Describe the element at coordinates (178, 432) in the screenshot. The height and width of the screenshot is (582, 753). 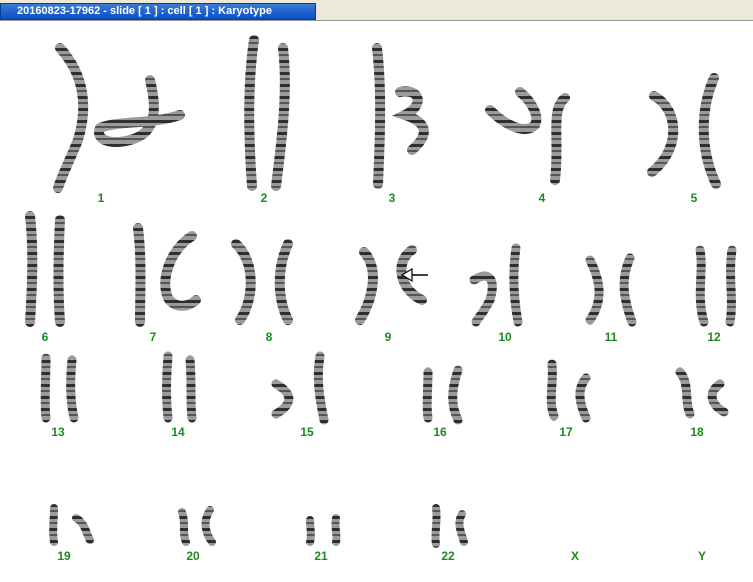
I see `chromosome-label-14: 14` at that location.